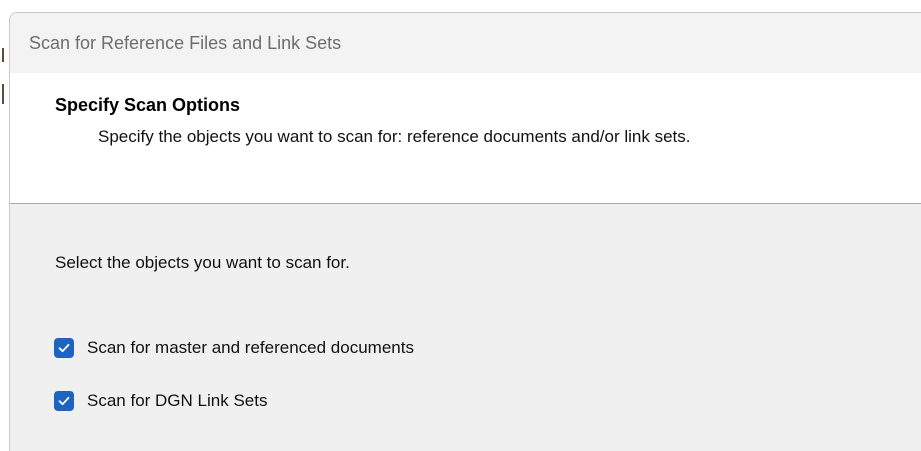 The width and height of the screenshot is (921, 451). I want to click on scan-link-sets-option: Scan for DGN Link Sets, so click(160, 401).